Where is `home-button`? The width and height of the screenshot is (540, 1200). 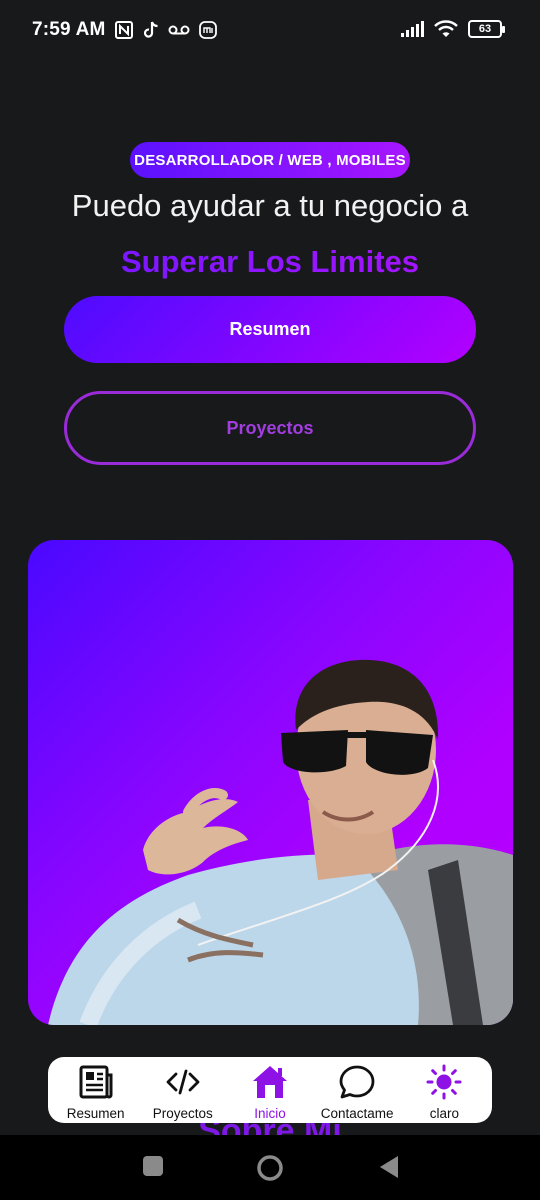 home-button is located at coordinates (270, 1168).